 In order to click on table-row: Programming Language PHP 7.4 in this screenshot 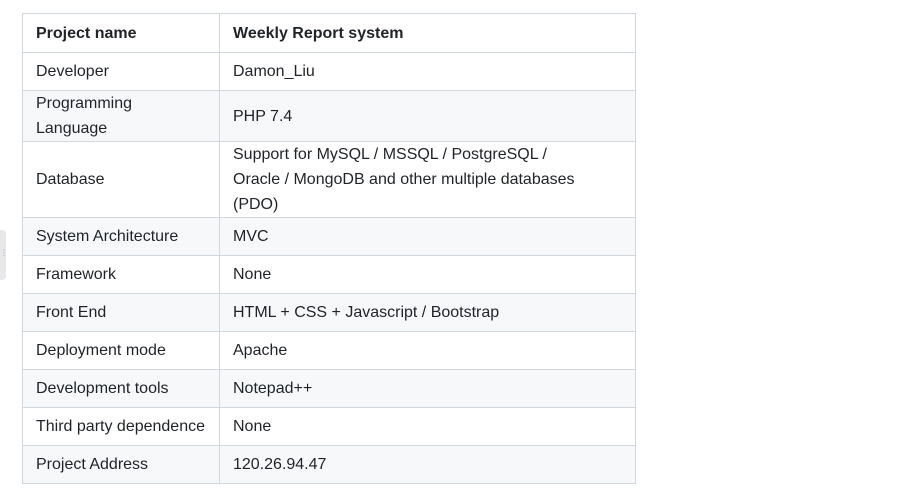, I will do `click(329, 116)`.